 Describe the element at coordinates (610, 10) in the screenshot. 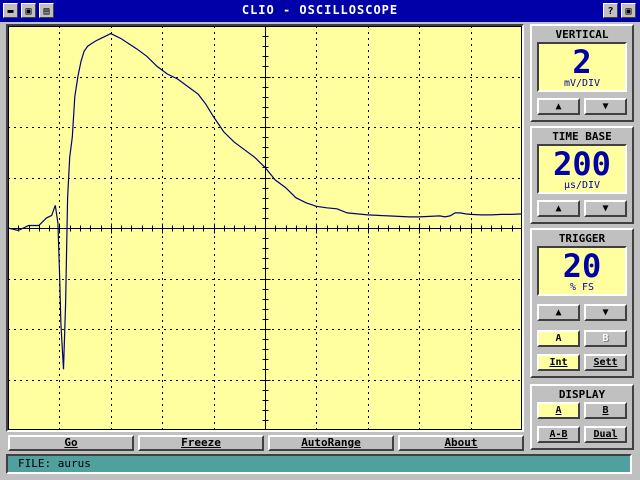

I see `help-button: ?` at that location.